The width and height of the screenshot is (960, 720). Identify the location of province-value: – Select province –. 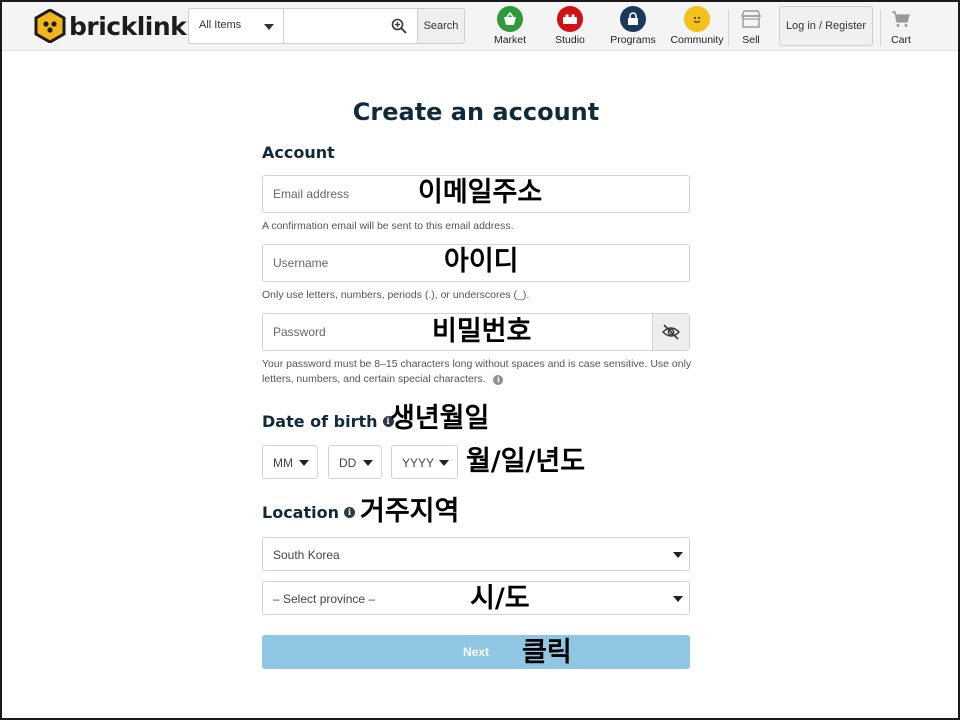
(324, 599).